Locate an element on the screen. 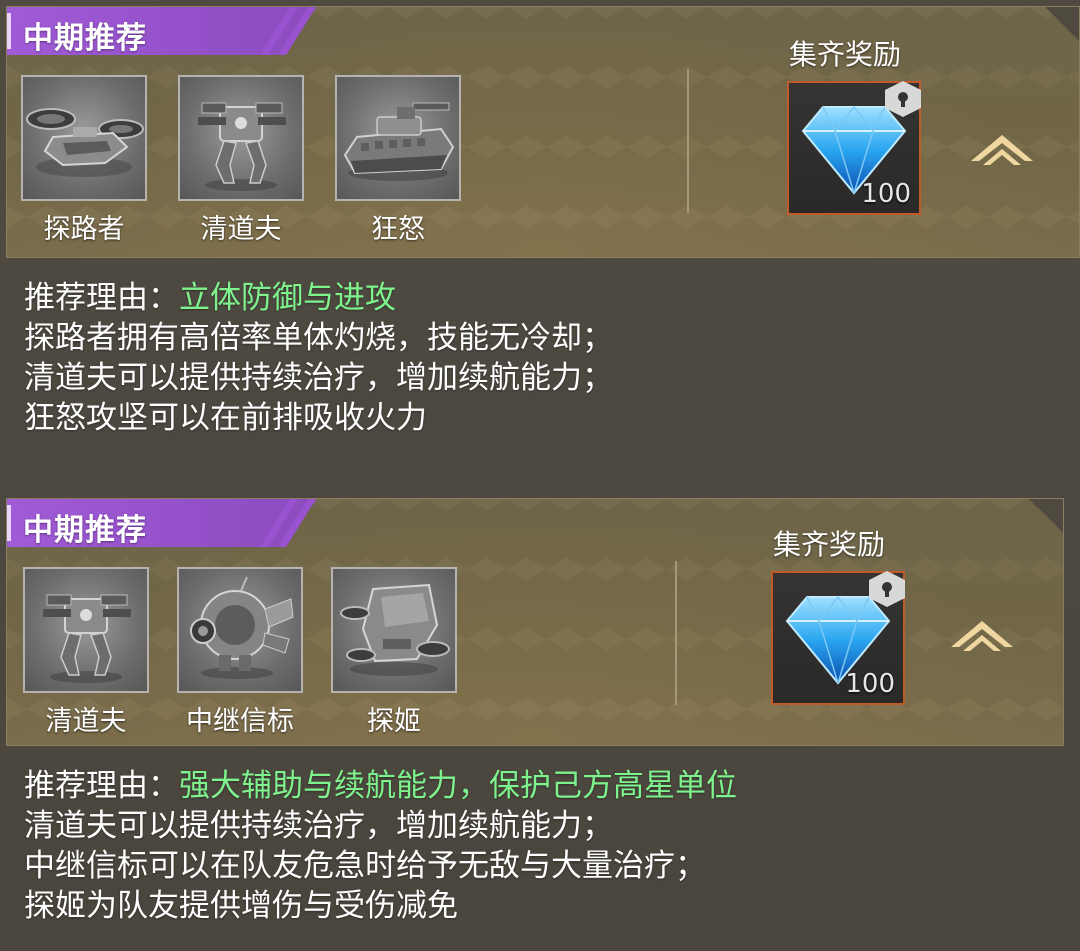 Image resolution: width=1080 pixels, height=951 pixels. reason-line: 探路者拥有高倍率单体灼烧，技能无冷却； is located at coordinates (318, 338).